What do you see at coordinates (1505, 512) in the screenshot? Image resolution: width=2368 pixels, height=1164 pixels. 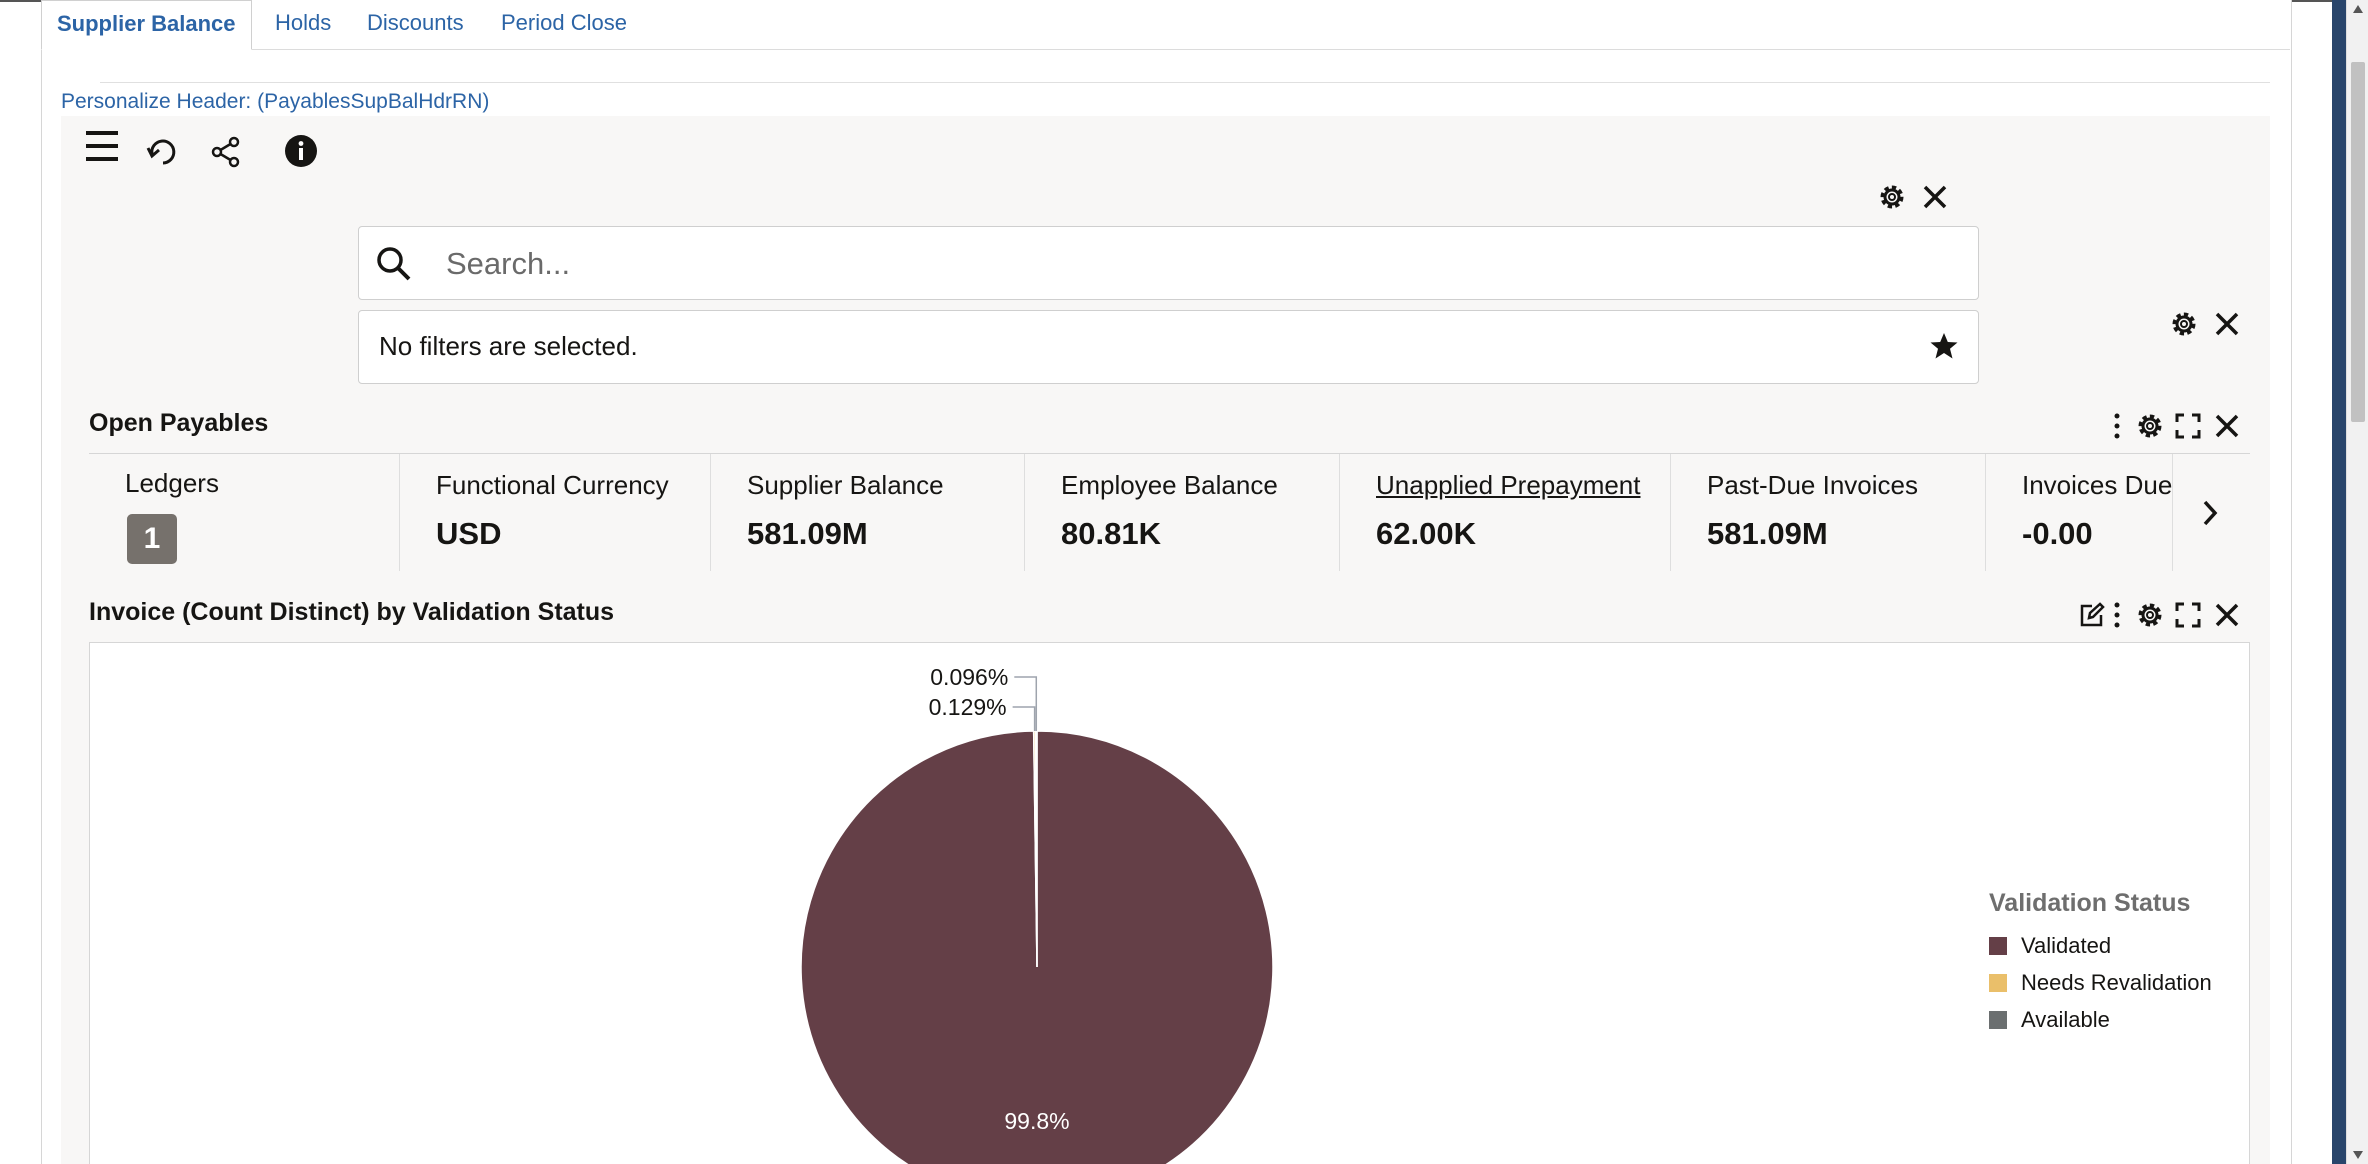 I see `kpi-unapplied-prepayment: Unapplied Prepayment 62.00K` at bounding box center [1505, 512].